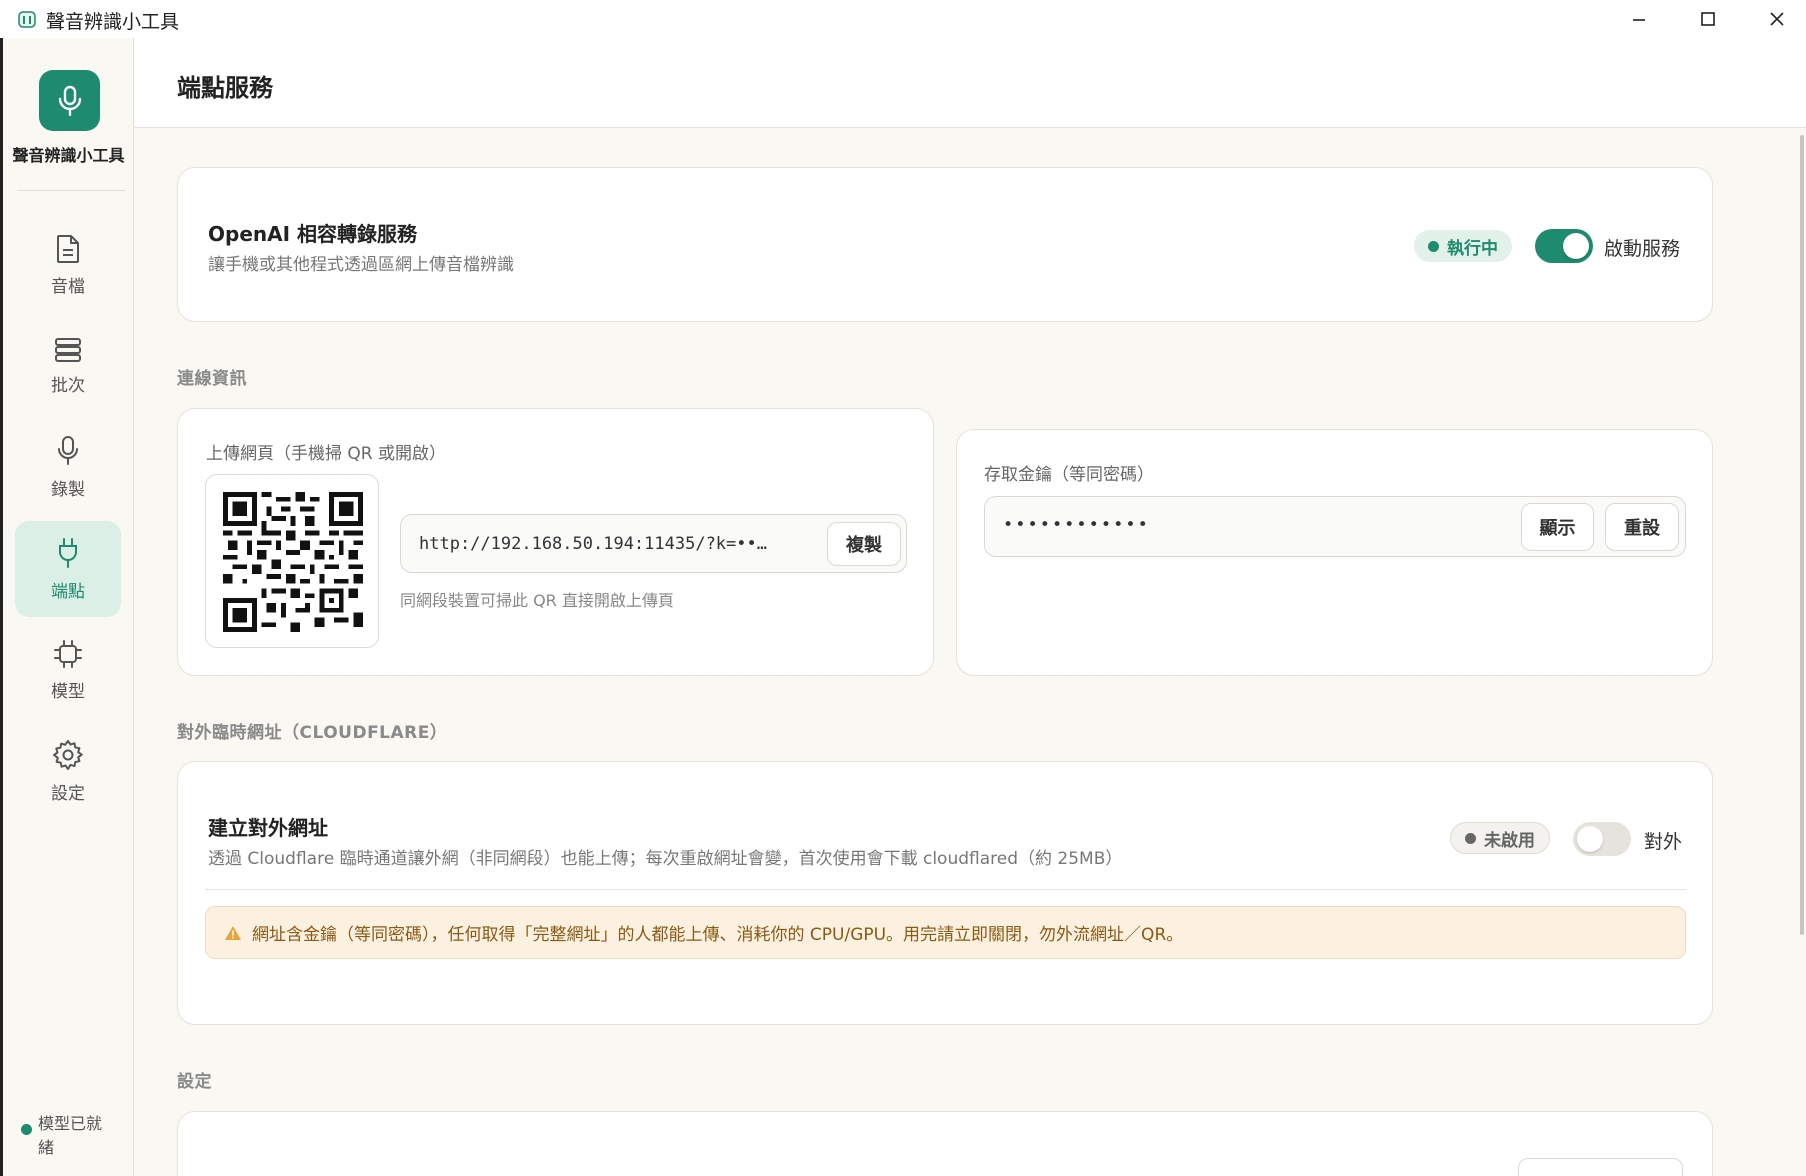  I want to click on access-key-value: ••••••••••••, so click(1076, 525).